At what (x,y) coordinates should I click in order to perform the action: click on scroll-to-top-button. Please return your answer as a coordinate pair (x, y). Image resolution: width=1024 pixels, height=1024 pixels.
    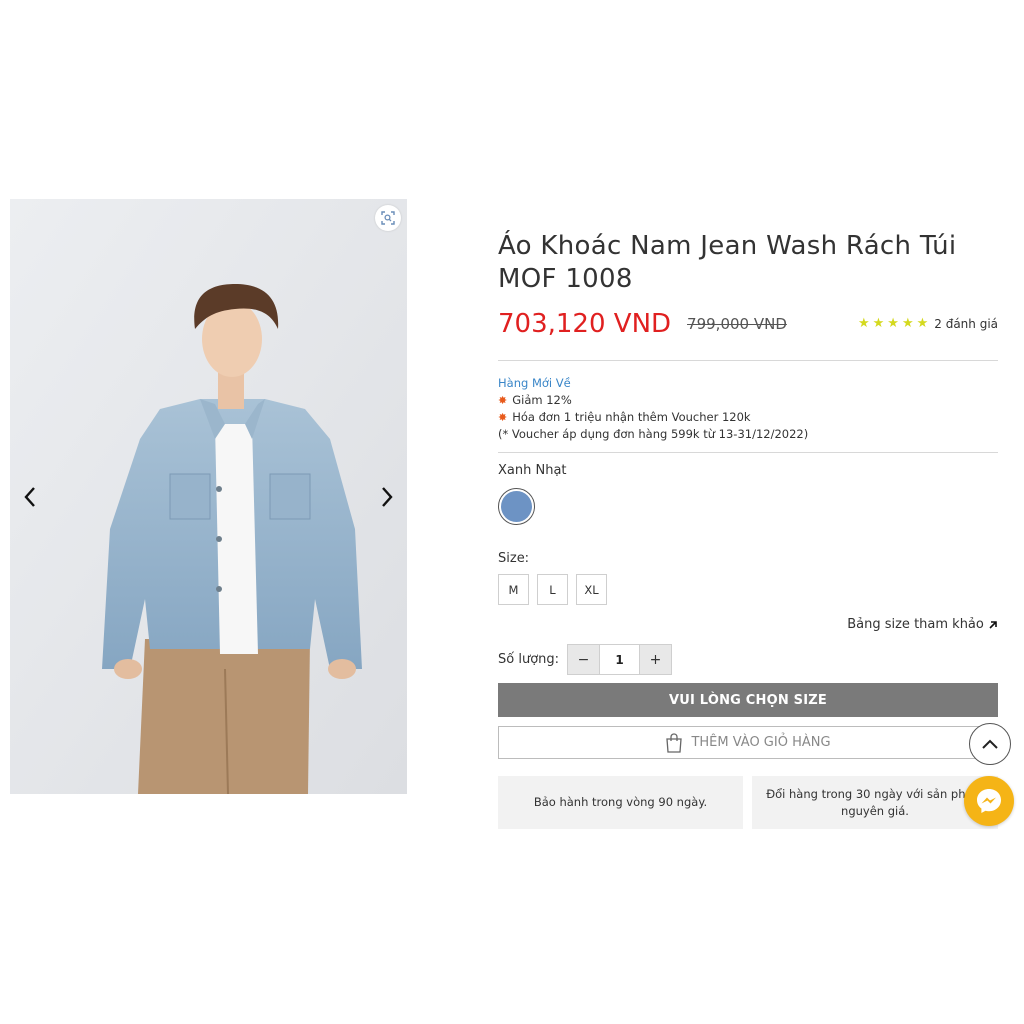
    Looking at the image, I should click on (990, 744).